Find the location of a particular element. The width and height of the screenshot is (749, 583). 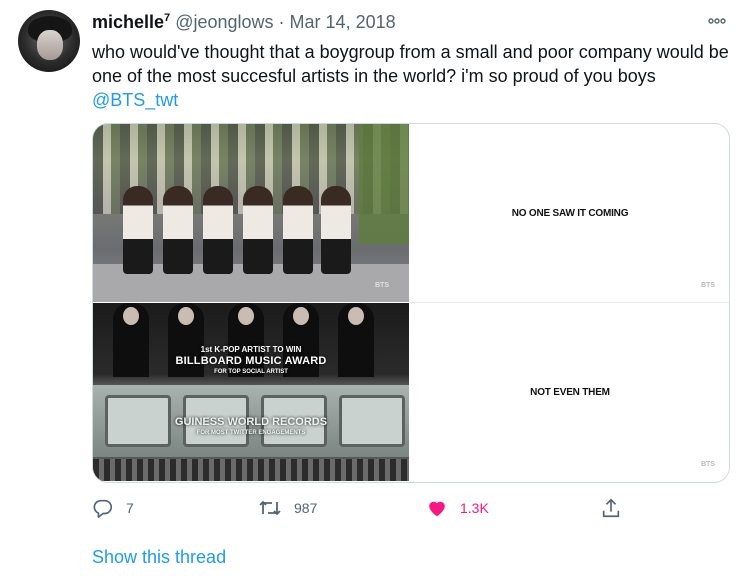

reply-button: 7 is located at coordinates (113, 508).